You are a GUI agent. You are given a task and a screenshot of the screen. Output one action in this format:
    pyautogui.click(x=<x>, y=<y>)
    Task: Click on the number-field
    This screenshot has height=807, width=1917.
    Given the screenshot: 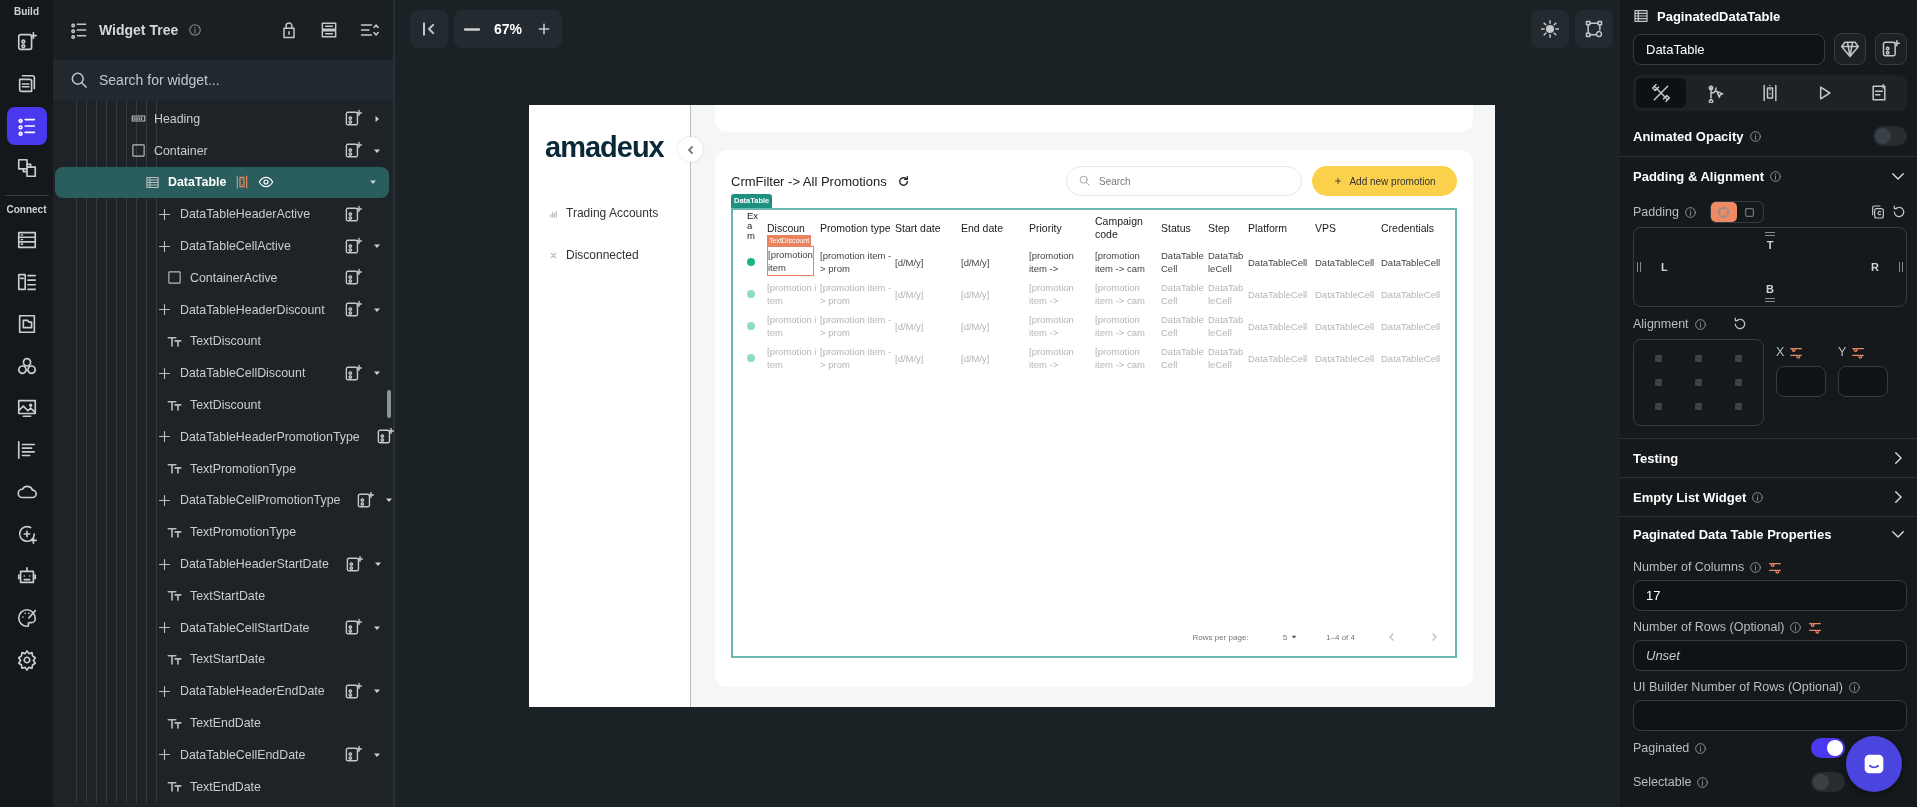 What is the action you would take?
    pyautogui.click(x=1770, y=715)
    